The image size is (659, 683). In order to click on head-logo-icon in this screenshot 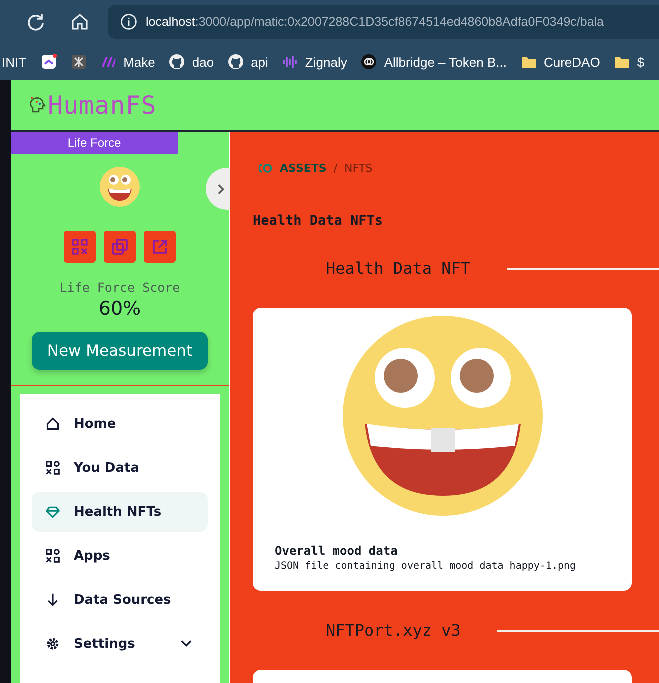, I will do `click(38, 105)`.